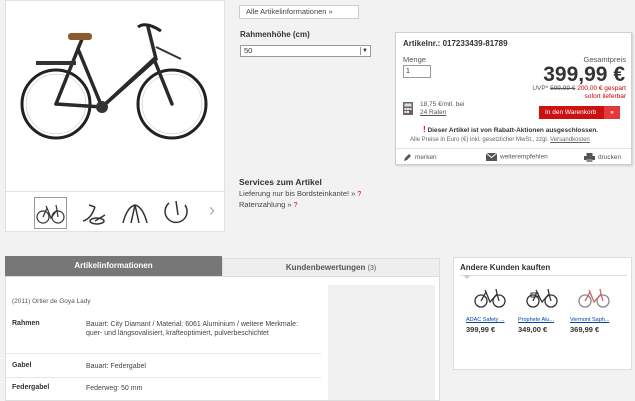  What do you see at coordinates (570, 140) in the screenshot?
I see `shipping-costs-link: Versandkosten` at bounding box center [570, 140].